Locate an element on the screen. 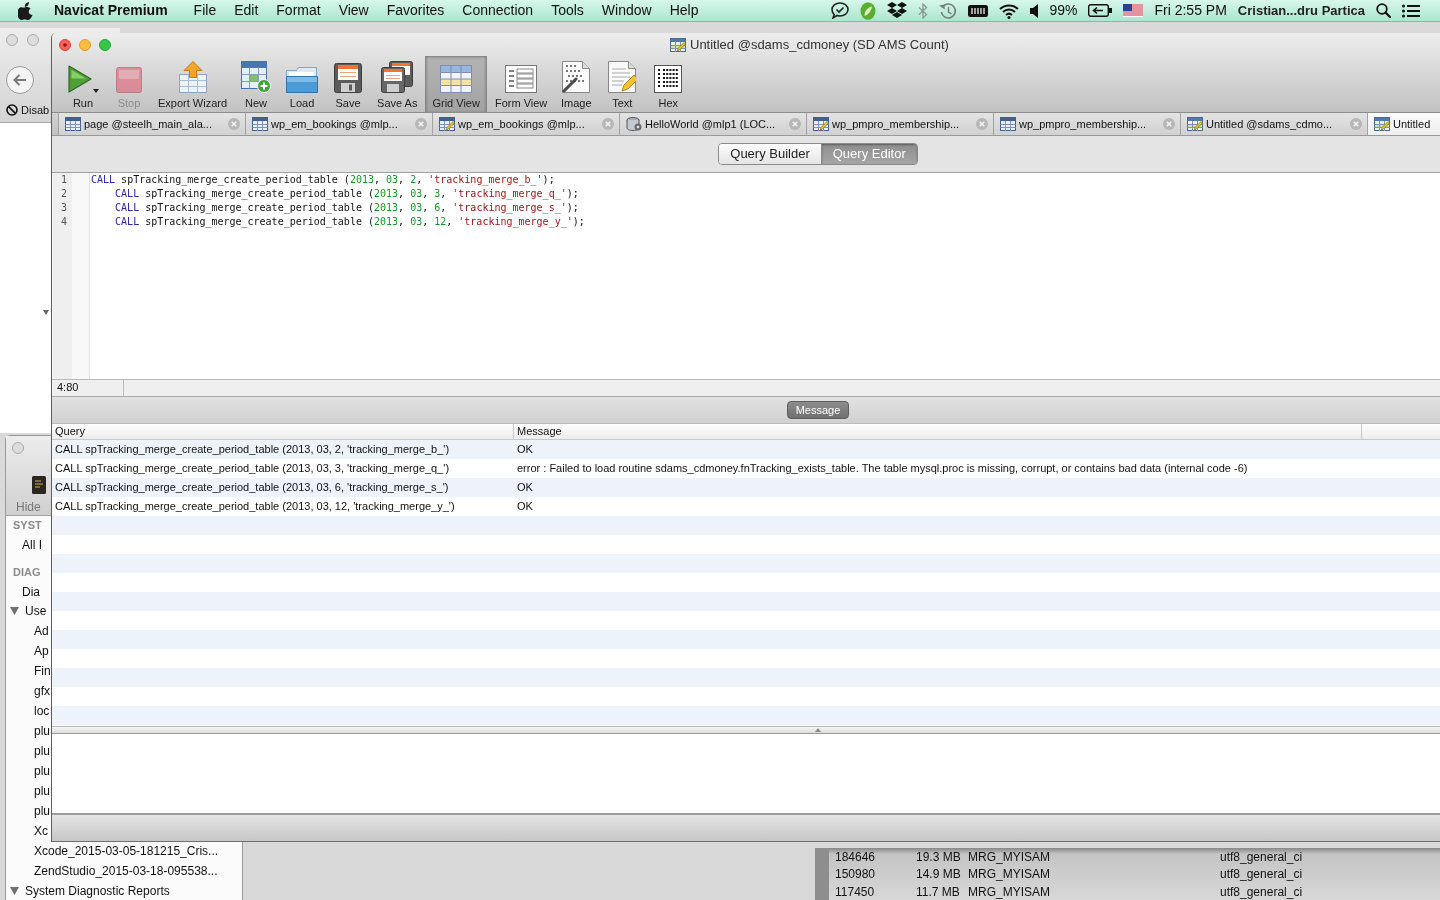  save-button: Save is located at coordinates (348, 84).